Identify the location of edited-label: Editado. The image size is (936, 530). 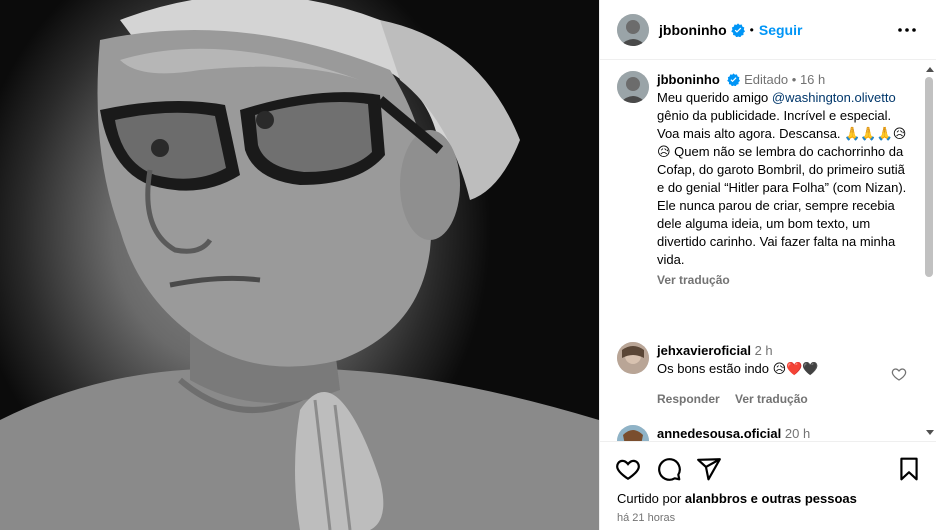
(766, 79).